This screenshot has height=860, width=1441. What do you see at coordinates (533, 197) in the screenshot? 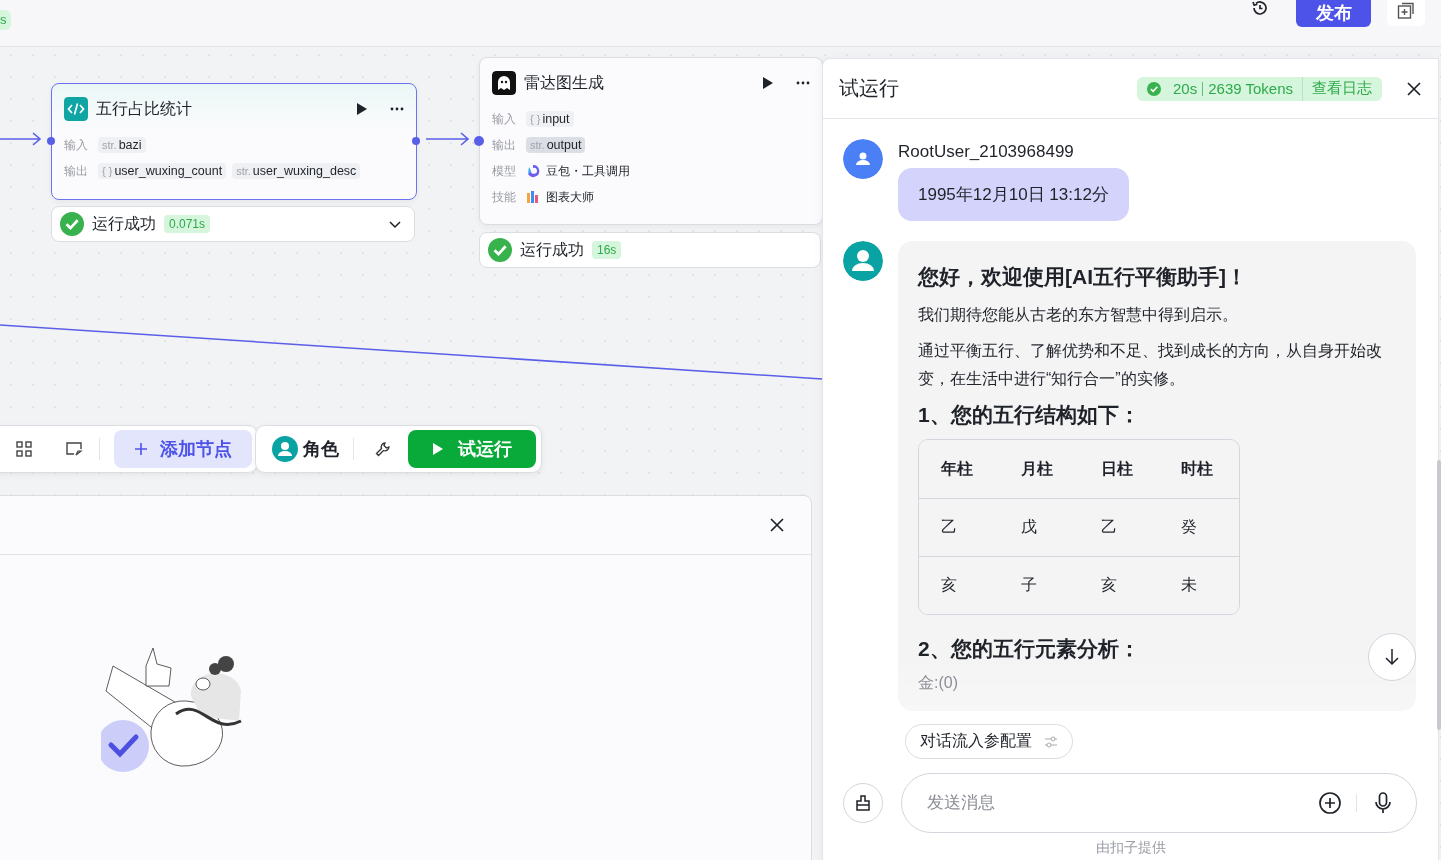
I see `bar-chart-icon` at bounding box center [533, 197].